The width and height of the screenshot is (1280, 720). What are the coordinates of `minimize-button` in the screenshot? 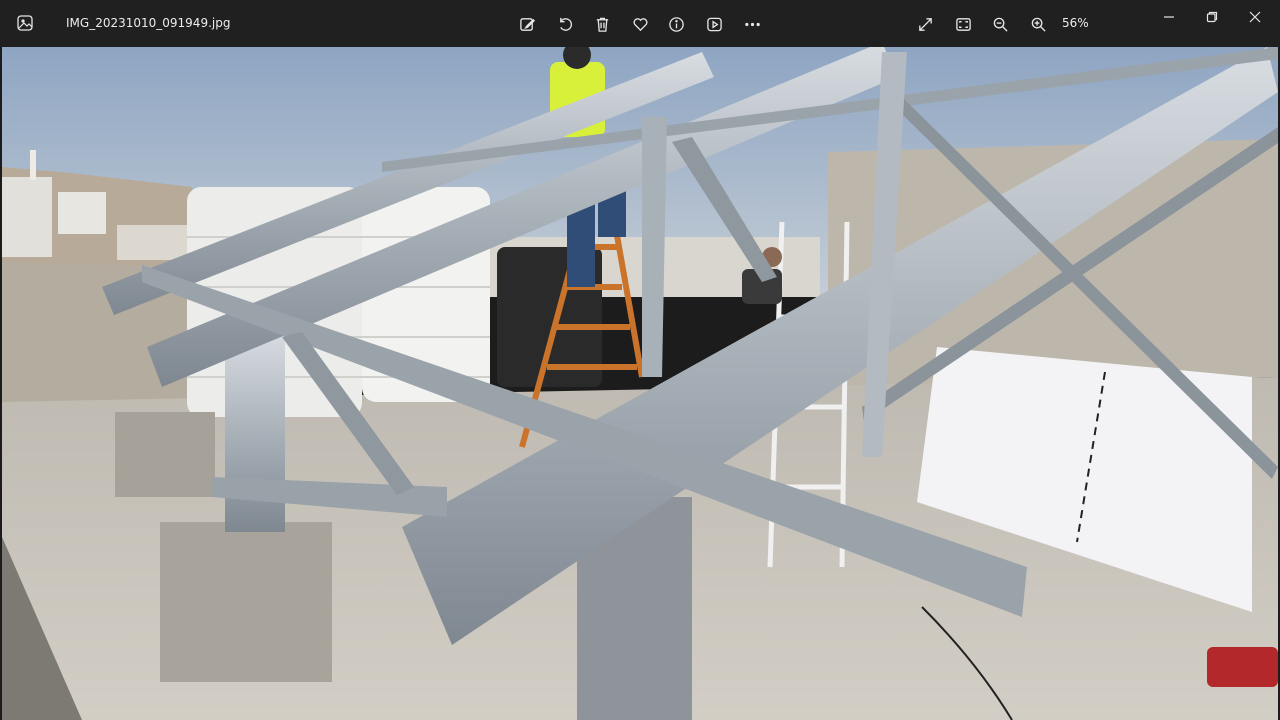 It's located at (1169, 17).